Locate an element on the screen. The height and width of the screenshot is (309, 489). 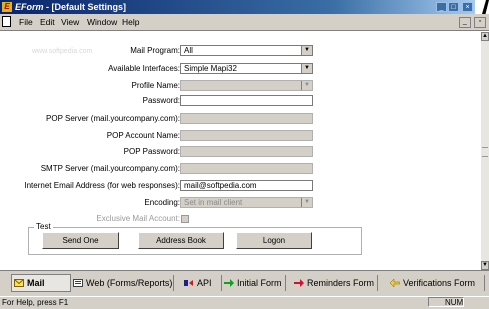
vertical-scrollbar: ▲ ▼ is located at coordinates (485, 151).